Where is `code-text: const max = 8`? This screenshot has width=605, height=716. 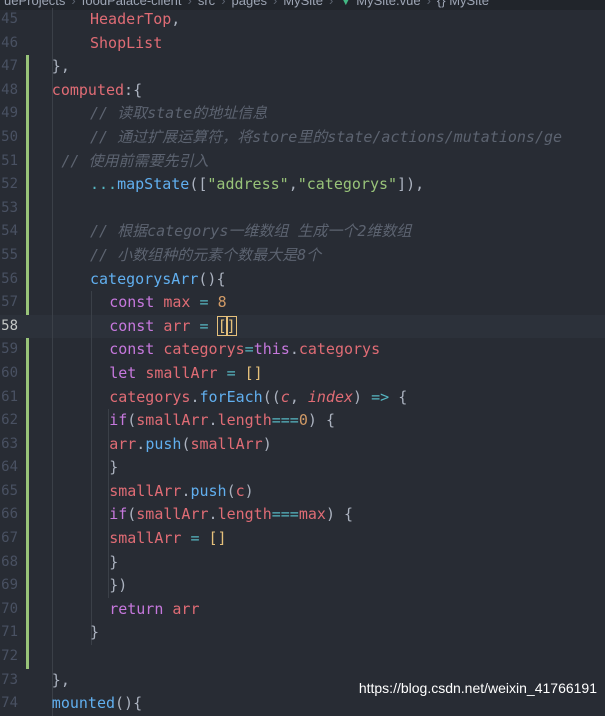
code-text: const max = 8 is located at coordinates (168, 302).